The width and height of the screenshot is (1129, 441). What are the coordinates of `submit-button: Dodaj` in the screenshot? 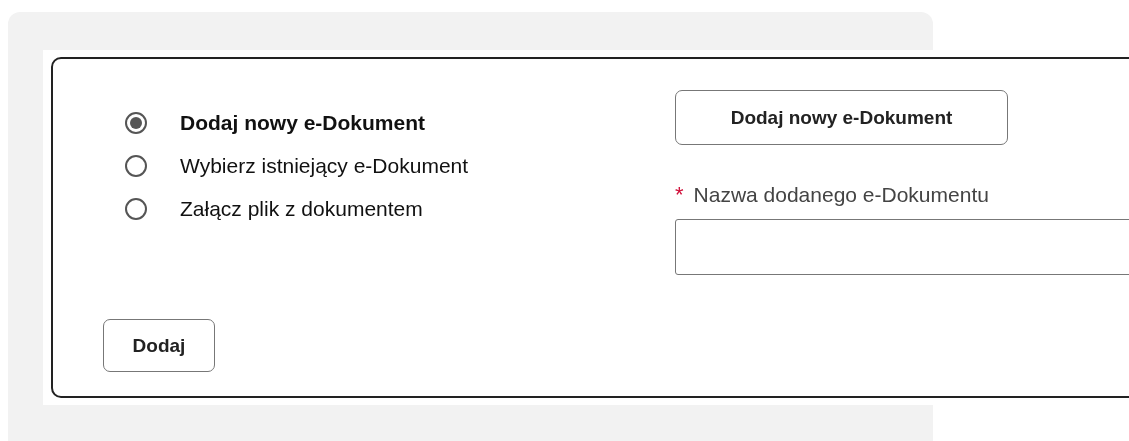 It's located at (159, 345).